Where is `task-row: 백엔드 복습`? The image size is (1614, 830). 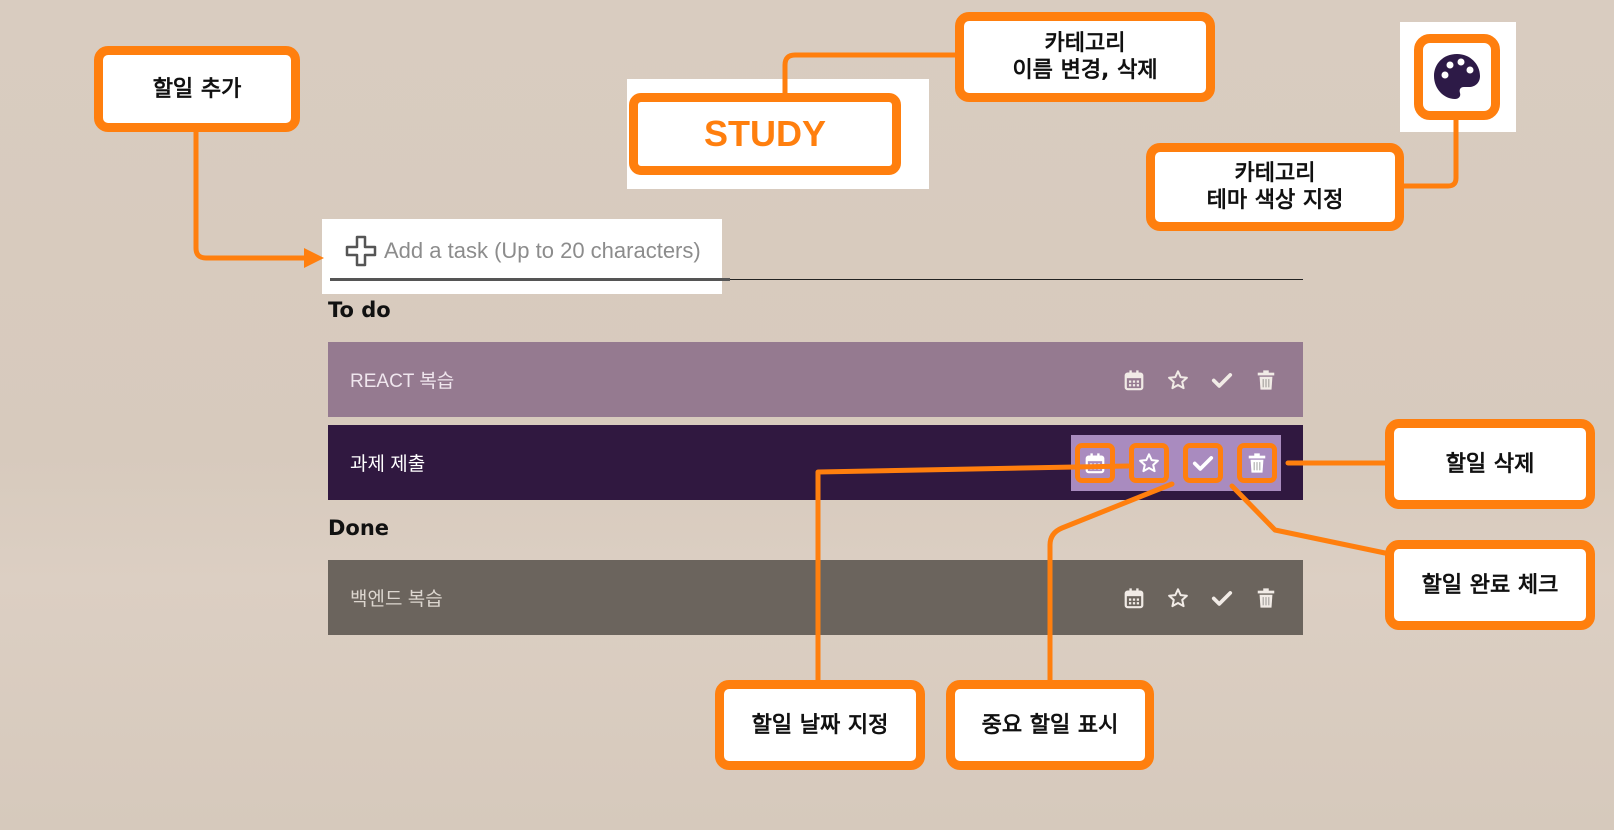 task-row: 백엔드 복습 is located at coordinates (815, 597).